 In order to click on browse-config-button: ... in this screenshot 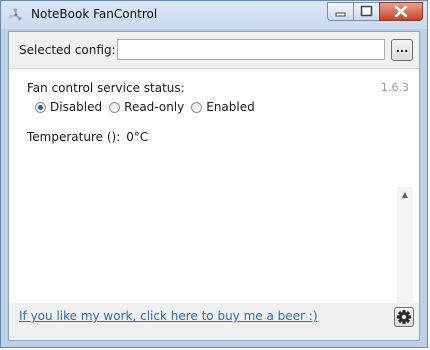, I will do `click(402, 50)`.